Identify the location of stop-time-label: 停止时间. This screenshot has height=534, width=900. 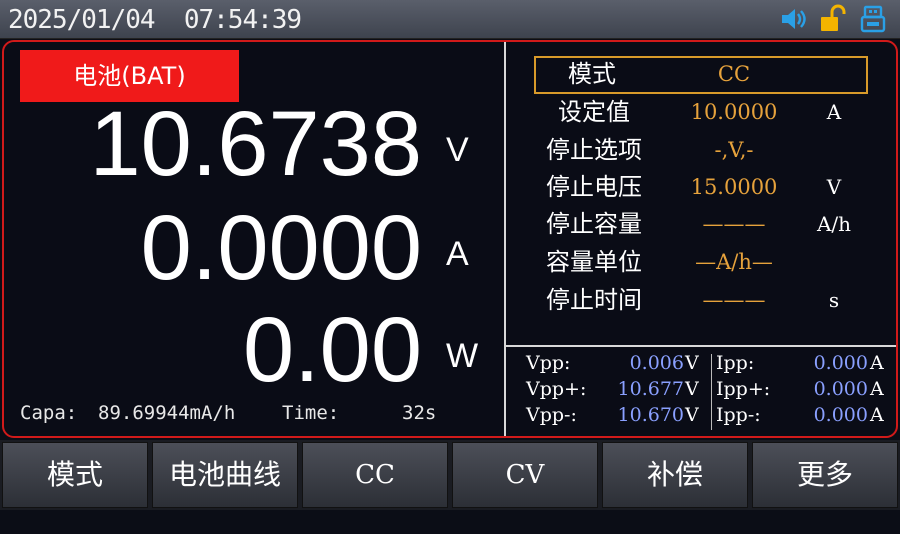
(594, 300).